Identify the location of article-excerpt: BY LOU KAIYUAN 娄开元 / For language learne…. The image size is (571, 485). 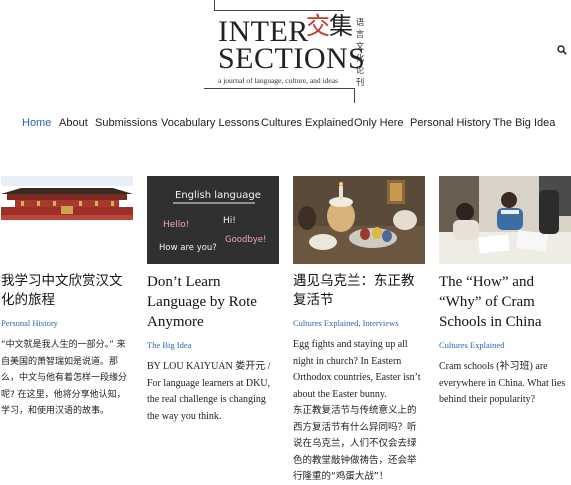
(209, 391).